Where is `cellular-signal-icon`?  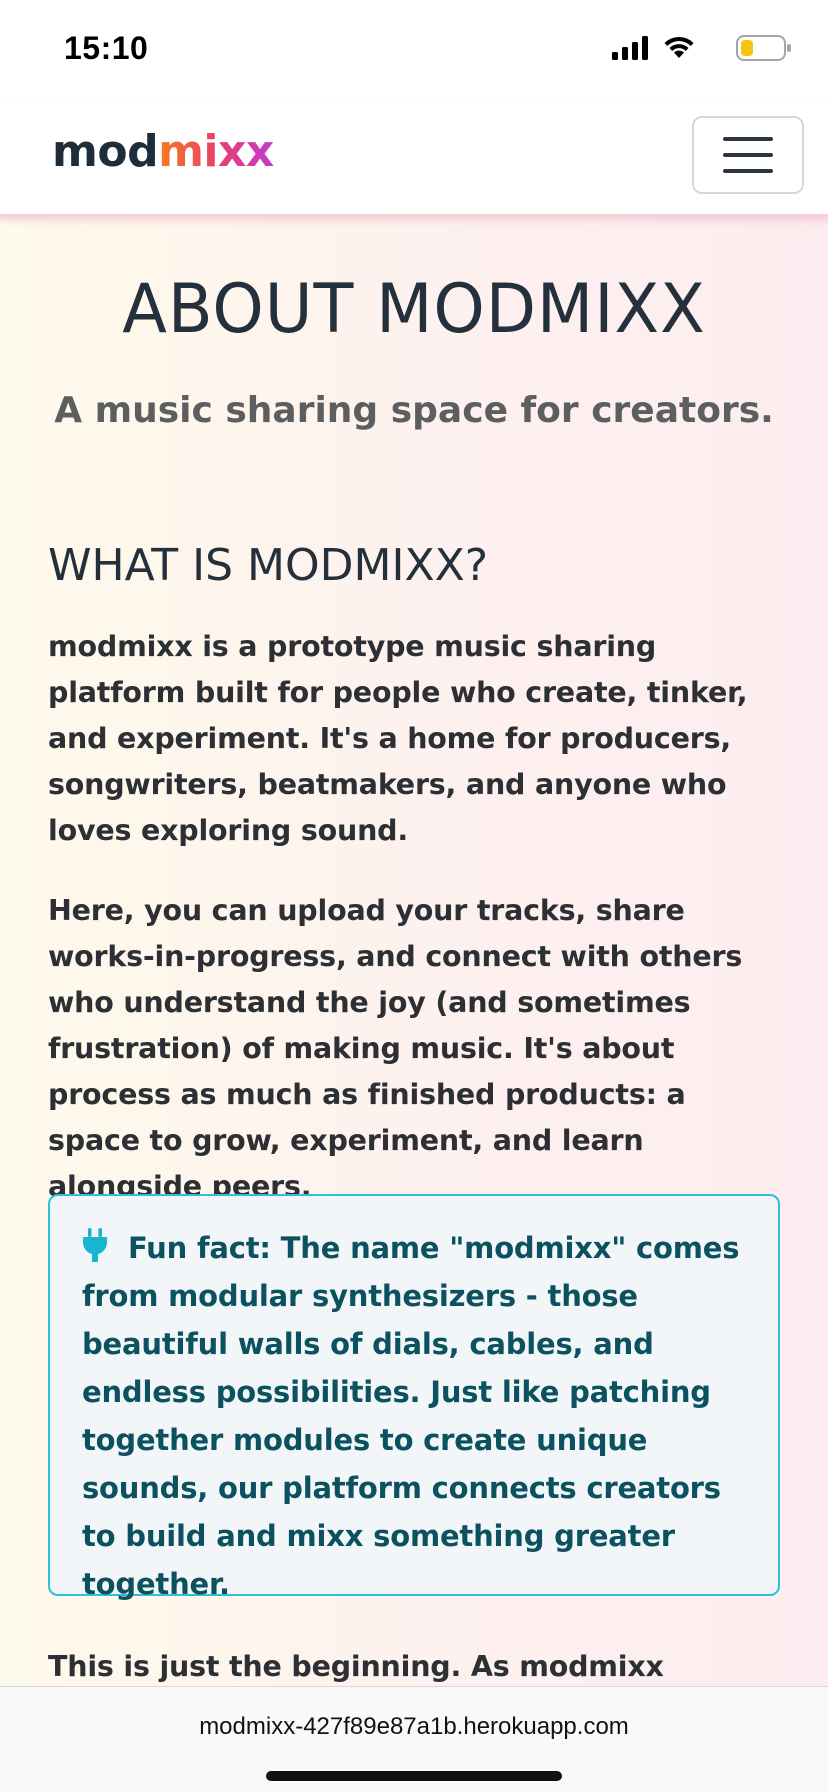
cellular-signal-icon is located at coordinates (630, 48).